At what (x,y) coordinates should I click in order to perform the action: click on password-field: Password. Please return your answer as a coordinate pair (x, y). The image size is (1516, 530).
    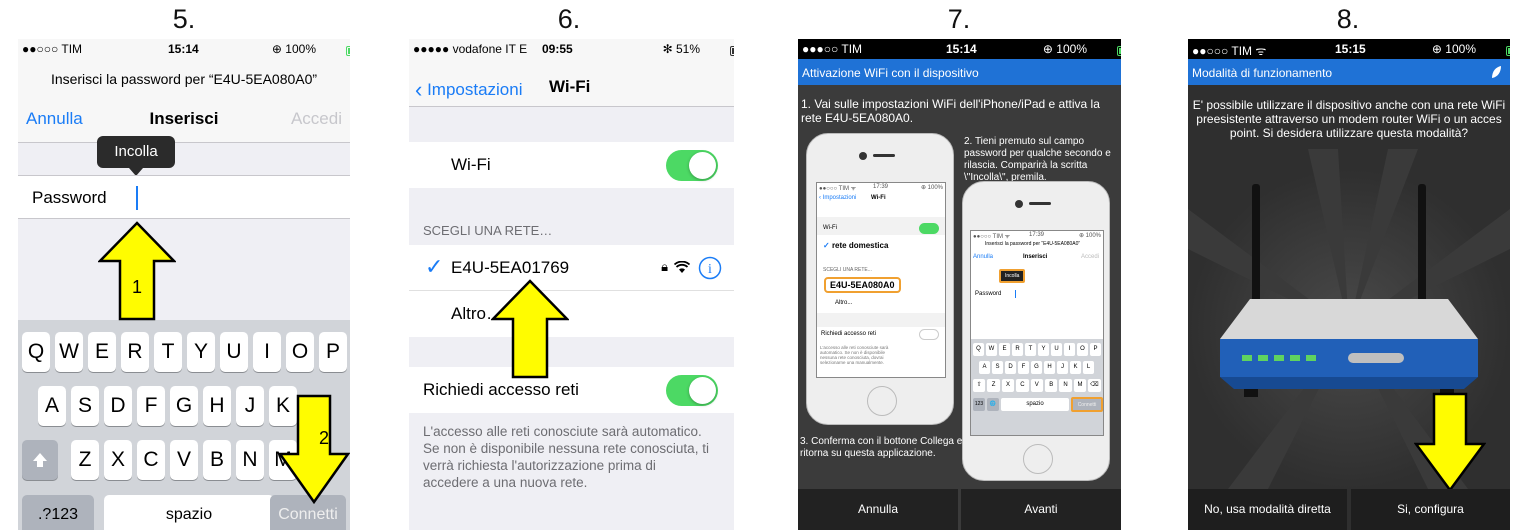
    Looking at the image, I should click on (184, 197).